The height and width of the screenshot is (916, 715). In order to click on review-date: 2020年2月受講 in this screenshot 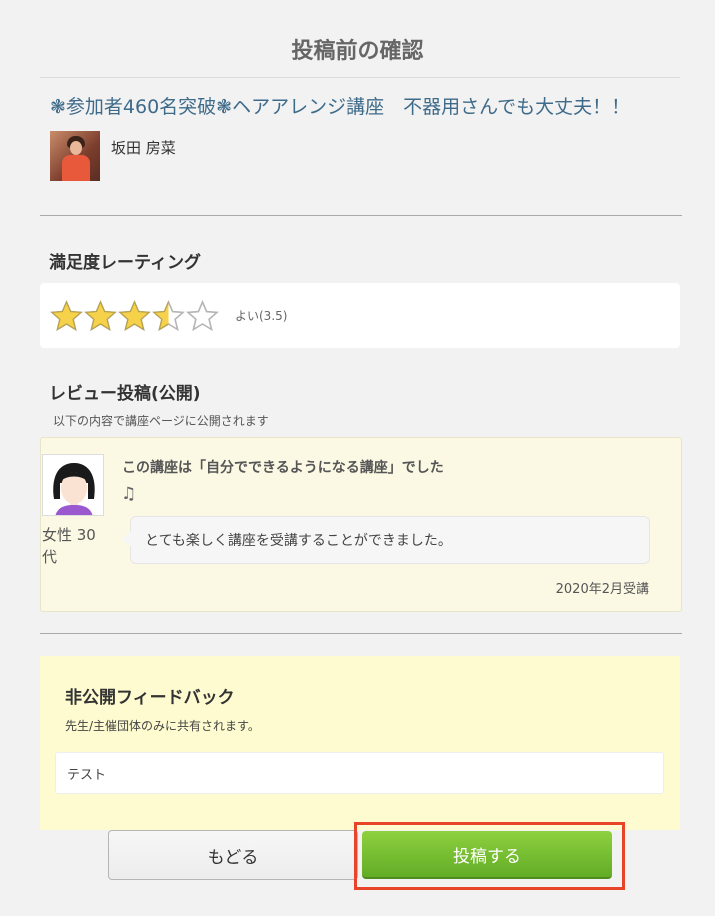, I will do `click(602, 589)`.